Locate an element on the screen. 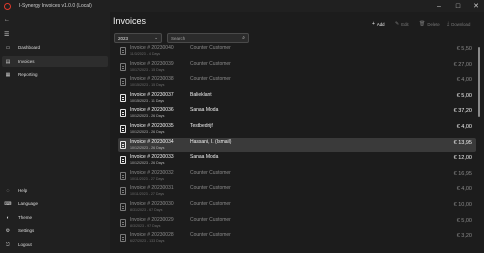  invoice-number: Invoice # 20230037 is located at coordinates (152, 94).